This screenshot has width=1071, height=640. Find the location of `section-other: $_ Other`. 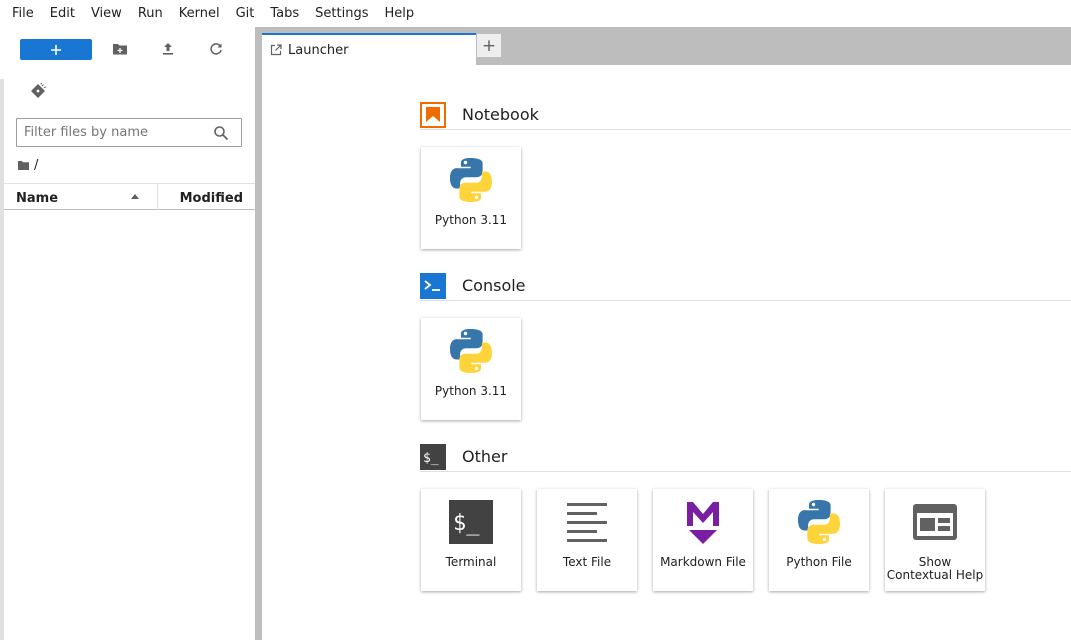

section-other: $_ Other is located at coordinates (745, 457).